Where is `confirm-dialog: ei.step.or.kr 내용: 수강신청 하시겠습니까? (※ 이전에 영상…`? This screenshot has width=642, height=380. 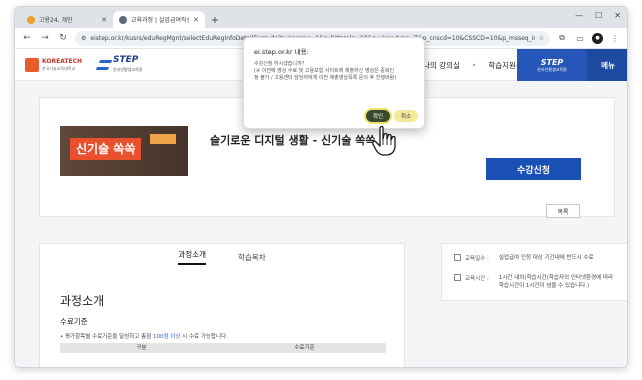 confirm-dialog: ei.step.or.kr 내용: 수강신청 하시겠습니까? (※ 이전에 영상… is located at coordinates (334, 83).